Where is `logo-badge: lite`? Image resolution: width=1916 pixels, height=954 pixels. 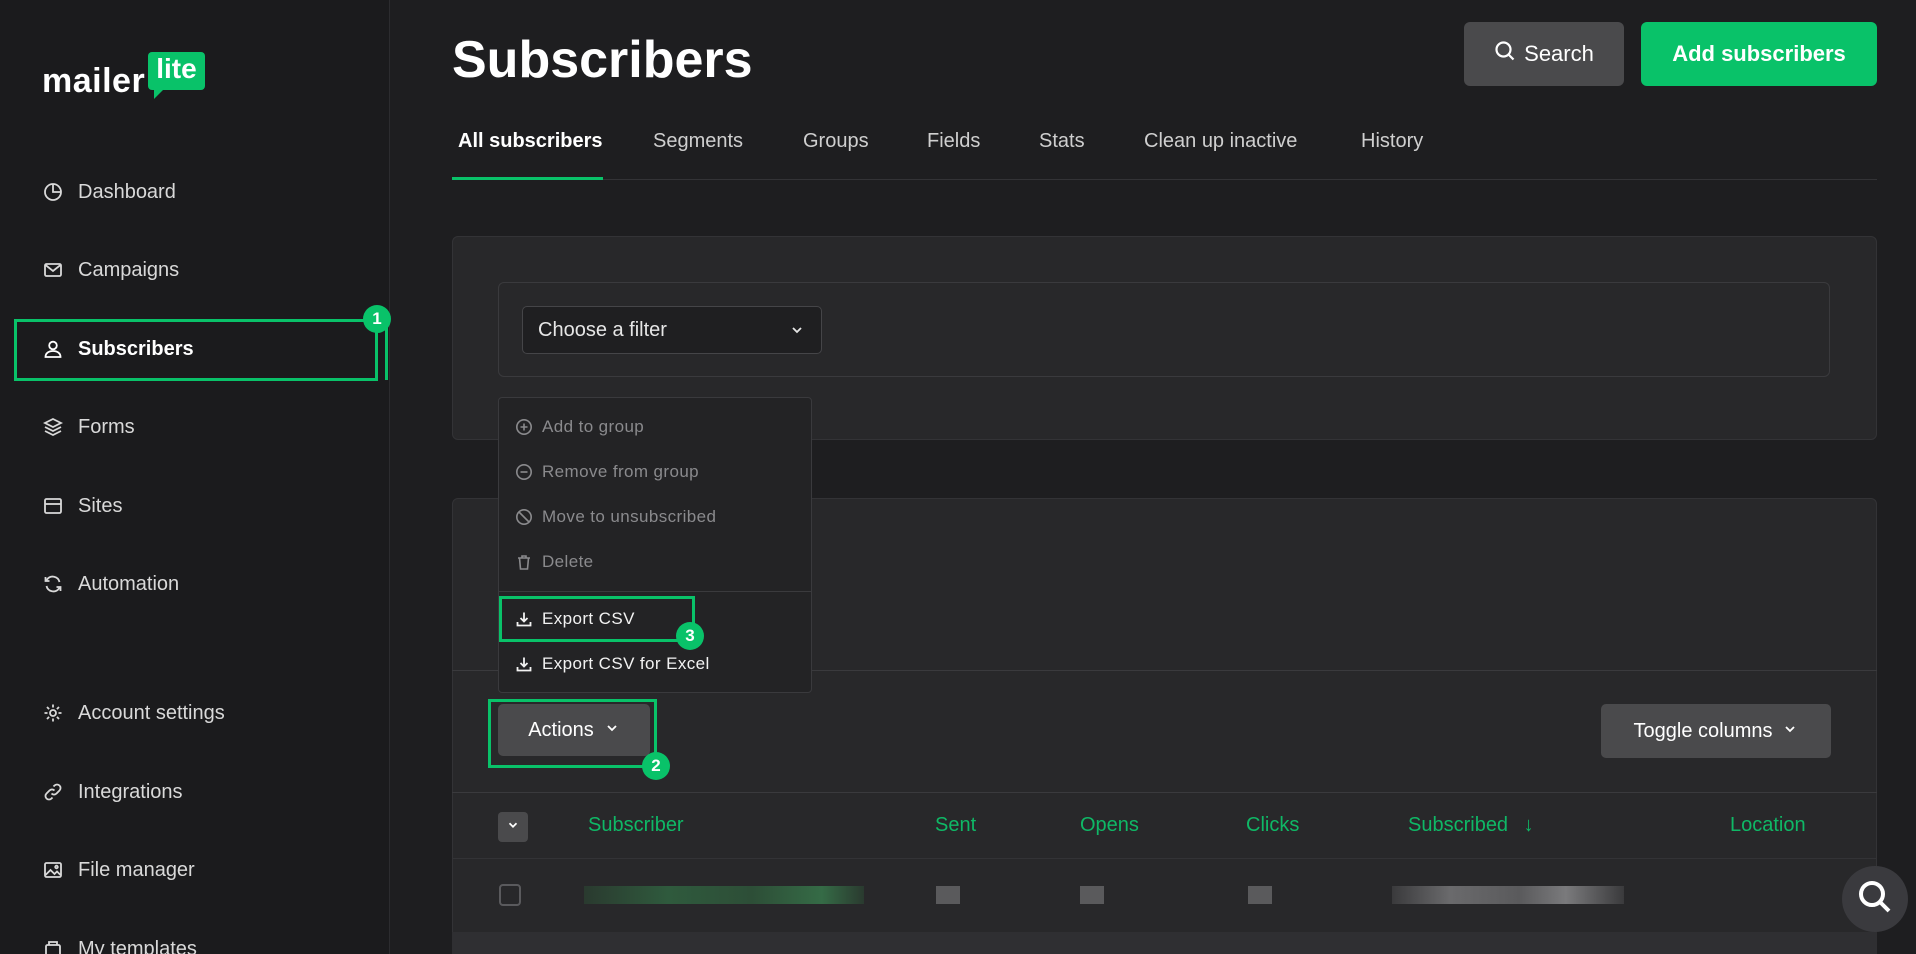
logo-badge: lite is located at coordinates (176, 75).